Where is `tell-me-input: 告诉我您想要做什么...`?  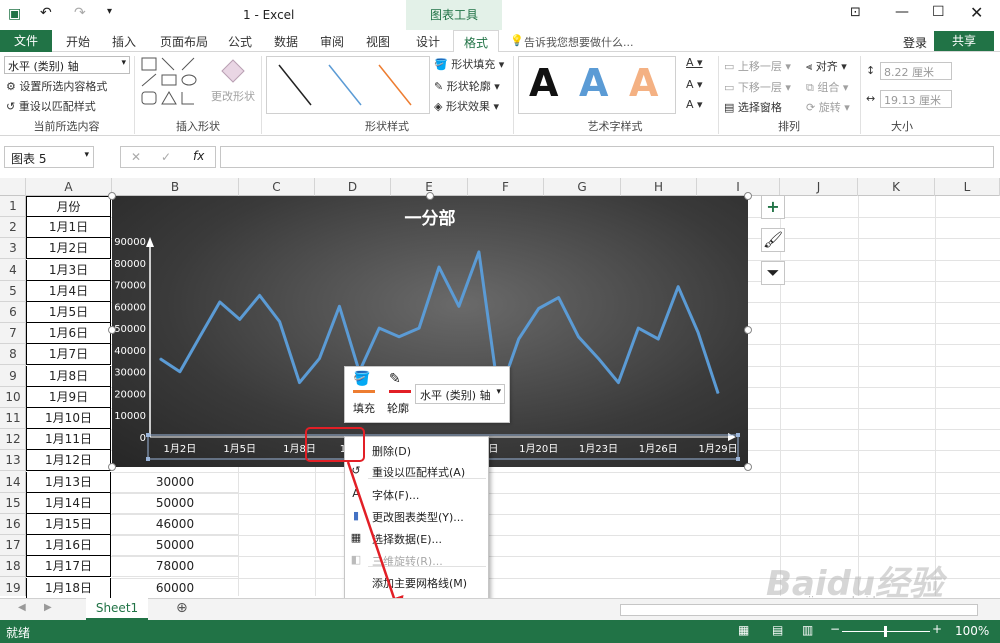
tell-me-input: 告诉我您想要做什么... is located at coordinates (579, 42).